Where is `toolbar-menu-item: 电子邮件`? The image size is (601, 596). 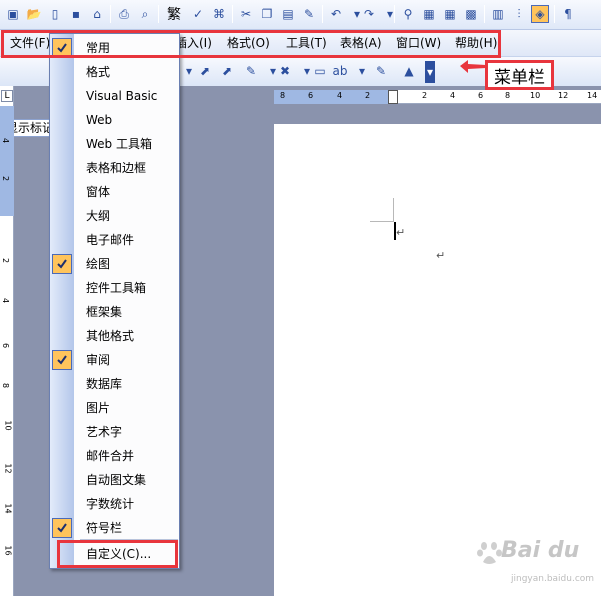 toolbar-menu-item: 电子邮件 is located at coordinates (114, 240).